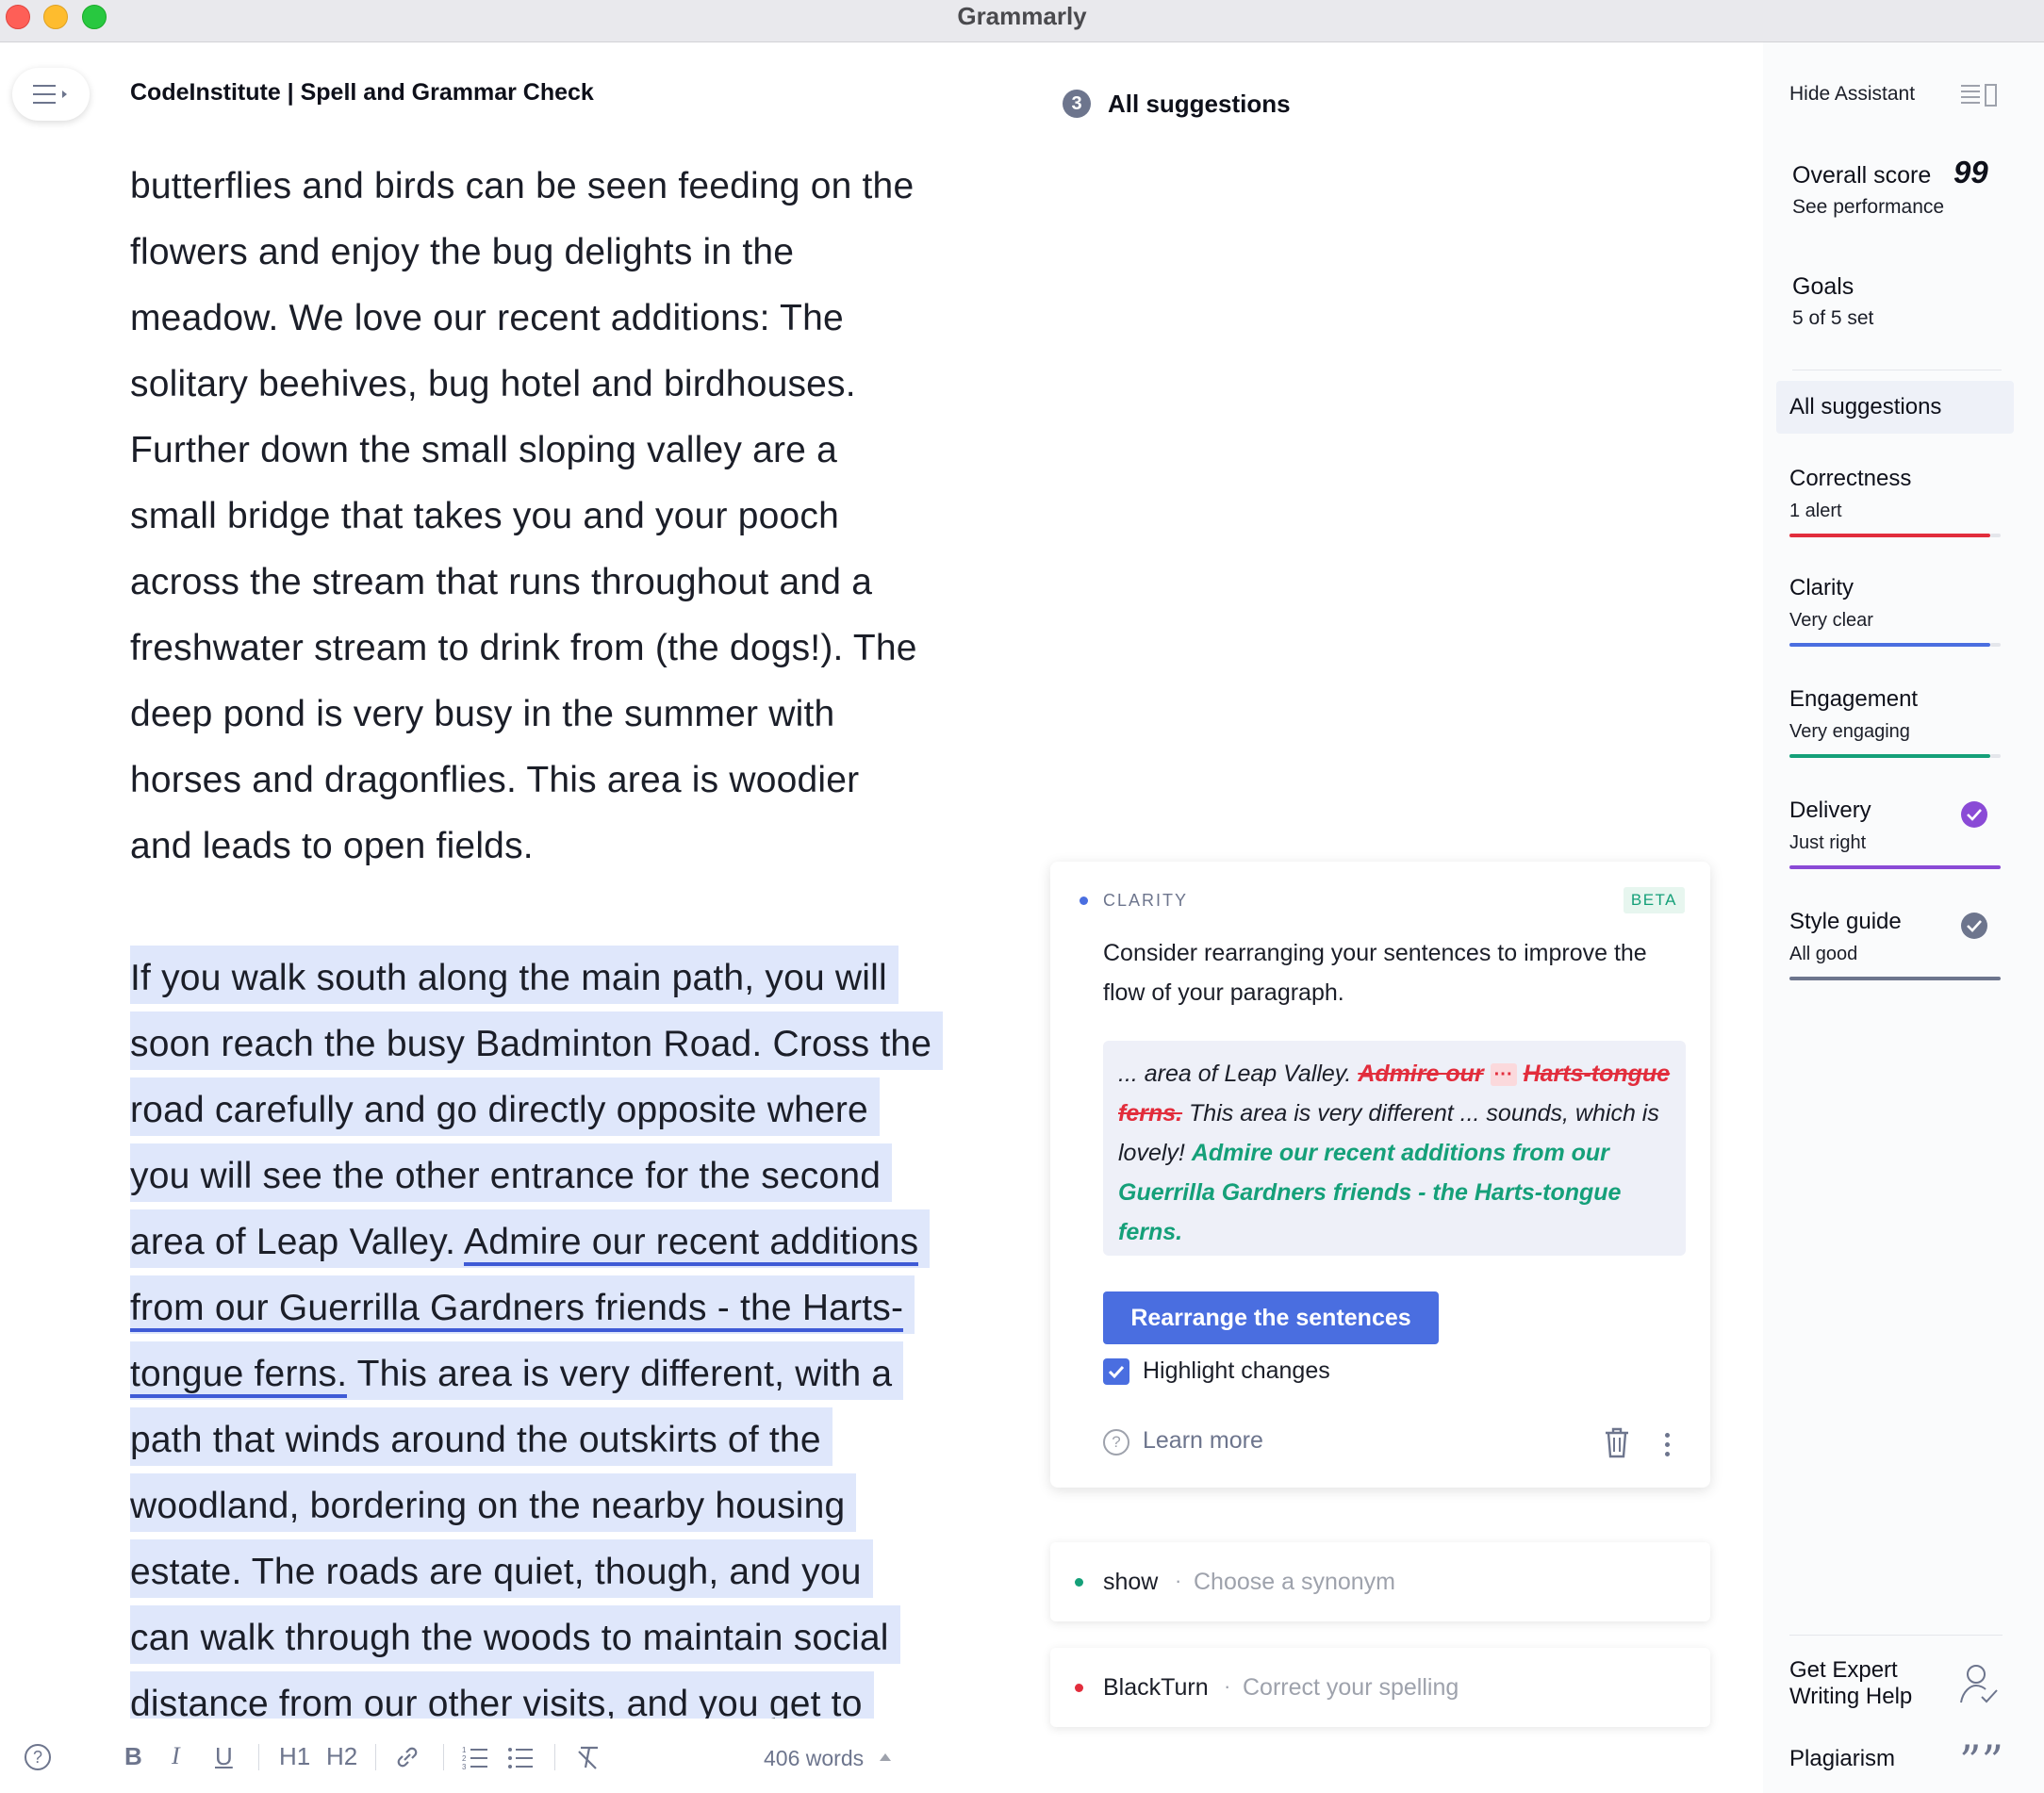 Image resolution: width=2044 pixels, height=1793 pixels. What do you see at coordinates (1852, 94) in the screenshot?
I see `hide-assistant-button: Hide Assistant` at bounding box center [1852, 94].